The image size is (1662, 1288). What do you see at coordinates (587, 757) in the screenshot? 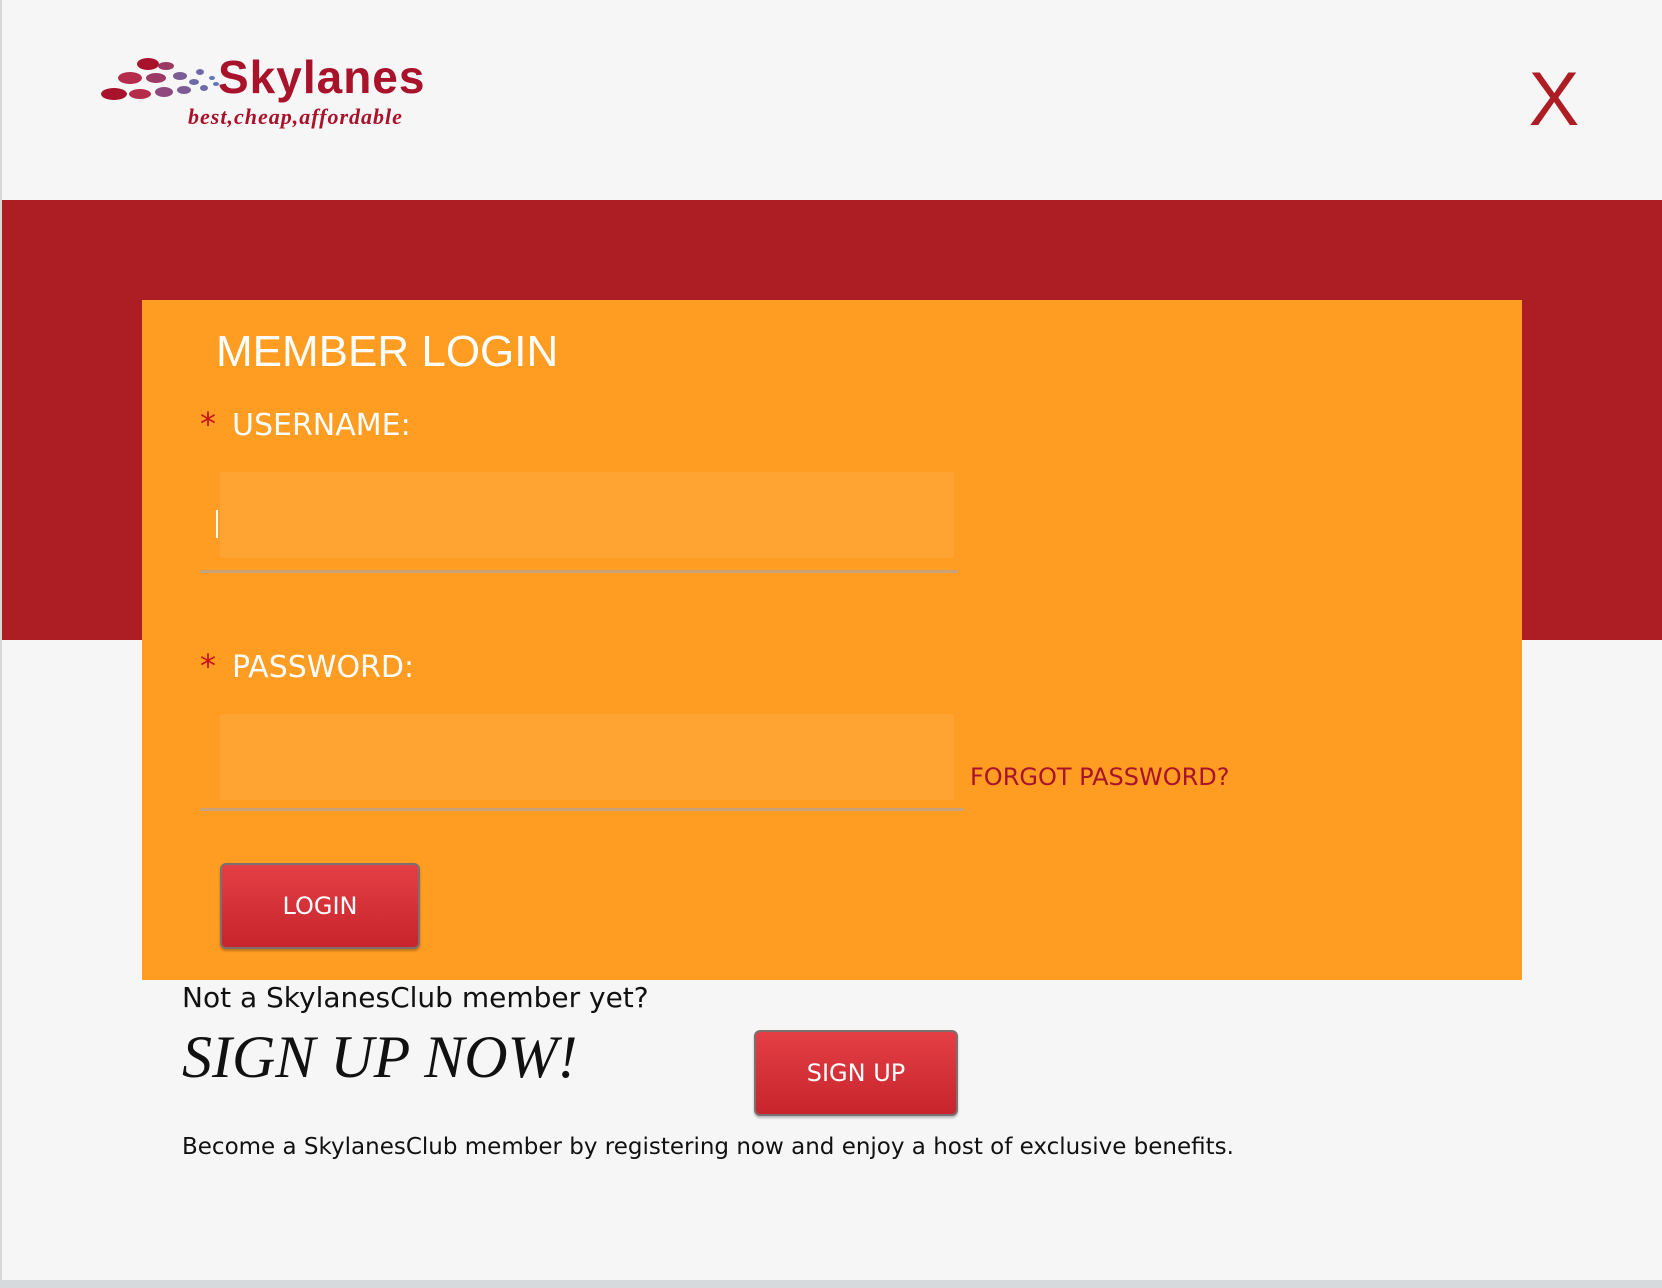
I see `password-input` at bounding box center [587, 757].